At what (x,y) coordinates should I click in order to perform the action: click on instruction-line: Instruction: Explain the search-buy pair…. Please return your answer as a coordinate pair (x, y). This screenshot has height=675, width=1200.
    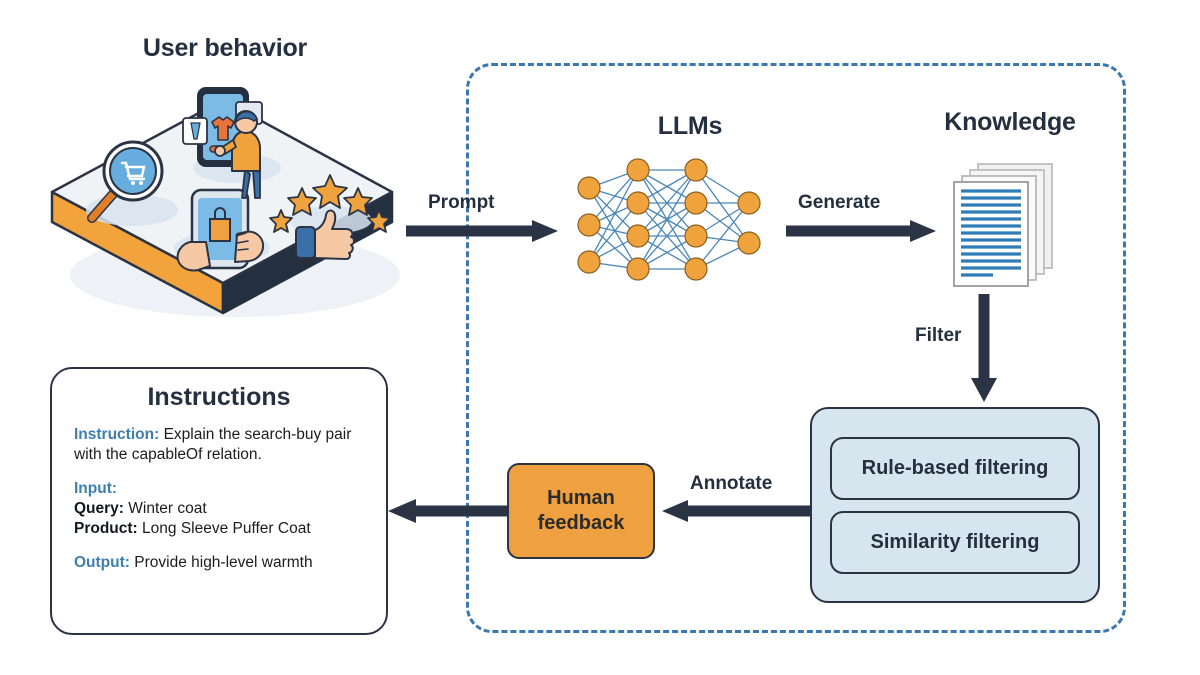
    Looking at the image, I should click on (219, 445).